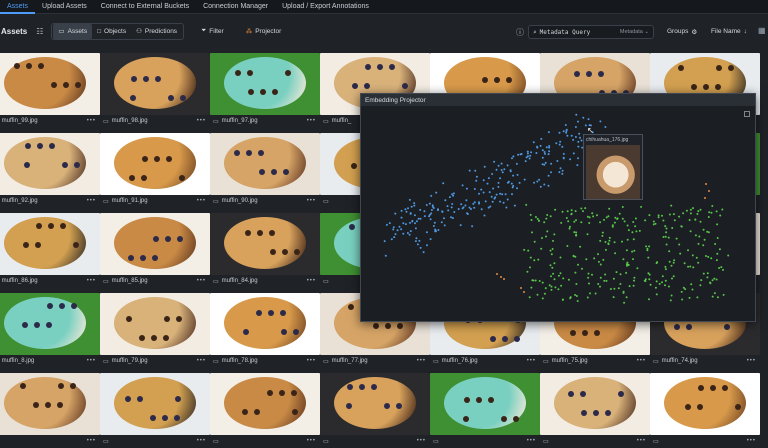 The height and width of the screenshot is (448, 768). Describe the element at coordinates (64, 7) in the screenshot. I see `nav-tab-upload-assets: Upload Assets` at that location.